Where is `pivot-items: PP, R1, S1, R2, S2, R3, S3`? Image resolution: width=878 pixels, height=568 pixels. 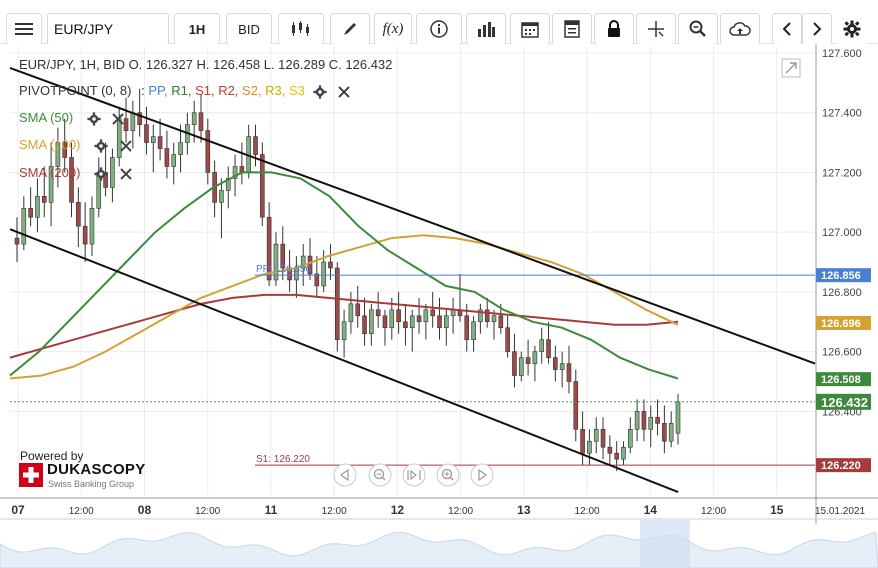 pivot-items: PP, R1, S1, R2, S2, R3, S3 is located at coordinates (228, 90).